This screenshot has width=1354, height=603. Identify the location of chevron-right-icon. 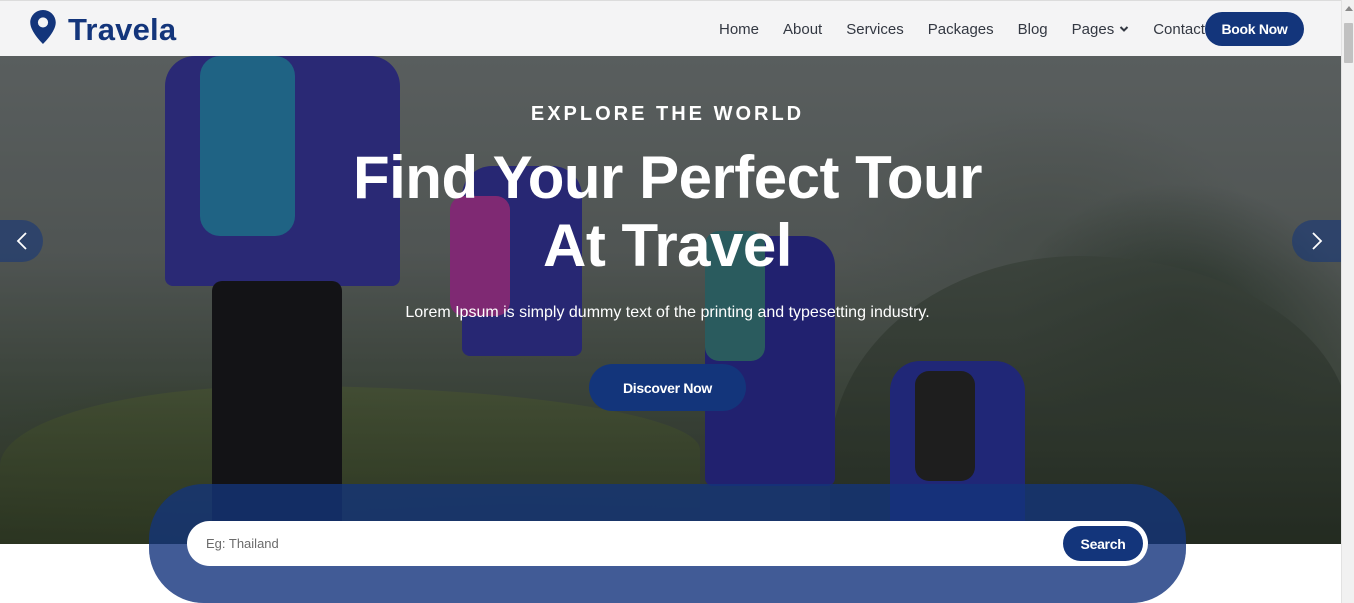
(1316, 241).